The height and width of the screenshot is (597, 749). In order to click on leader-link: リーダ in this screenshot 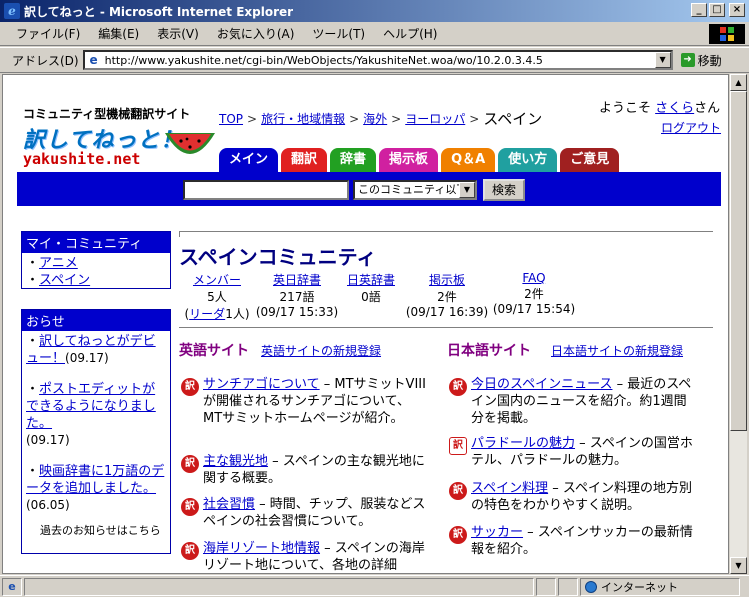, I will do `click(207, 314)`.